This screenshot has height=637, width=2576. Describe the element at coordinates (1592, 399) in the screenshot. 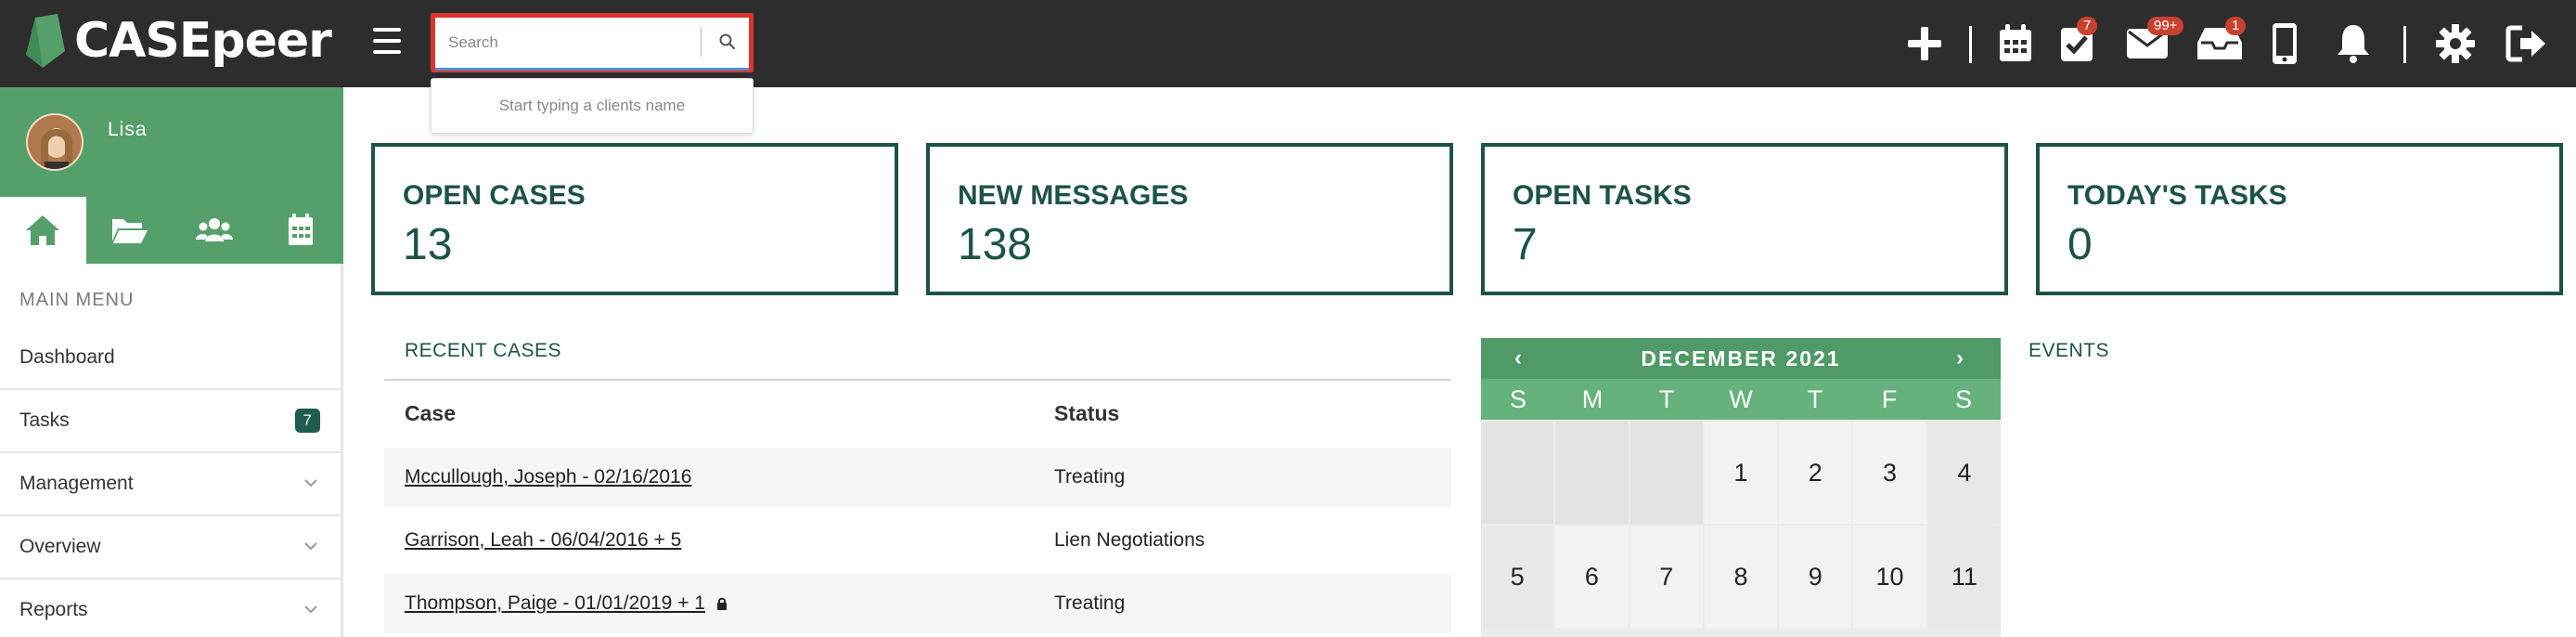

I see `weekday-label: M` at that location.